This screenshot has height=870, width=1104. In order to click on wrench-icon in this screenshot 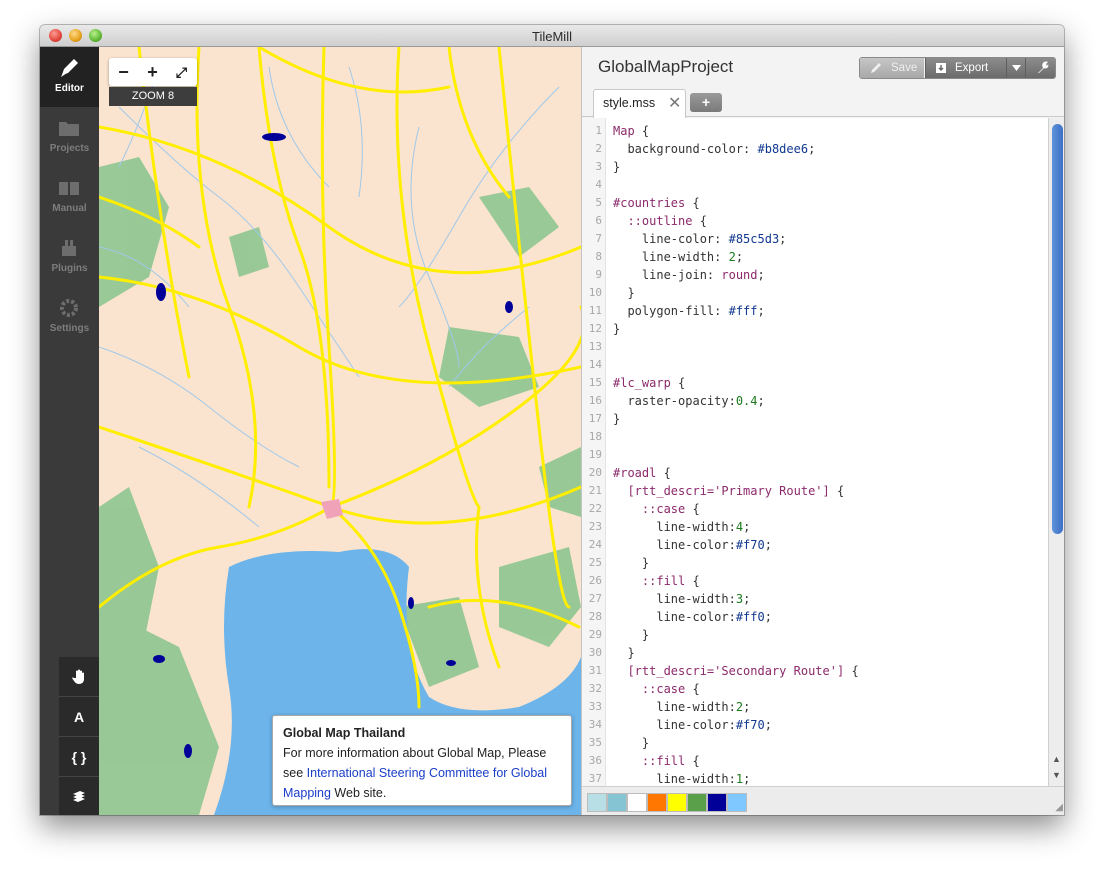, I will do `click(1043, 67)`.